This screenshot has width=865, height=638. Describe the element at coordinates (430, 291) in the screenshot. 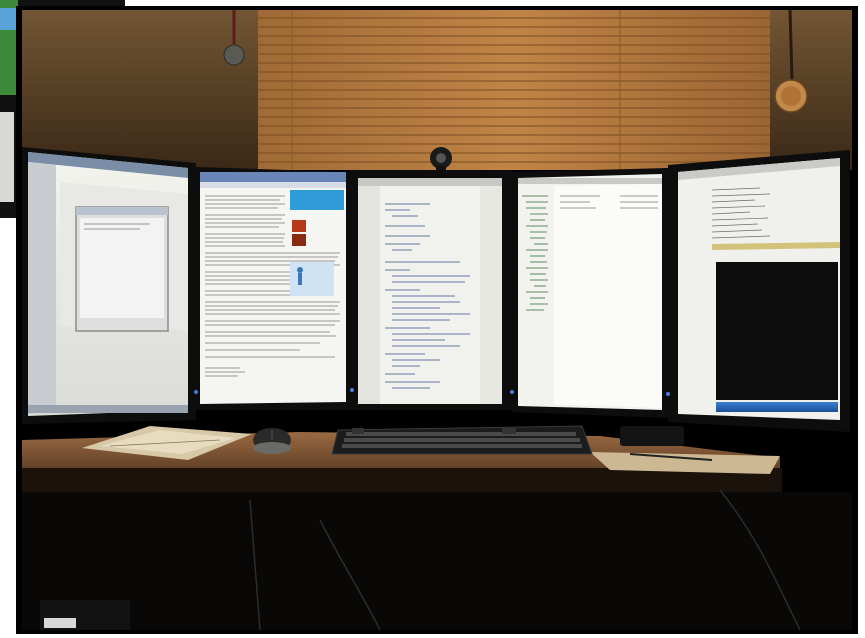

I see `center-monitor` at that location.